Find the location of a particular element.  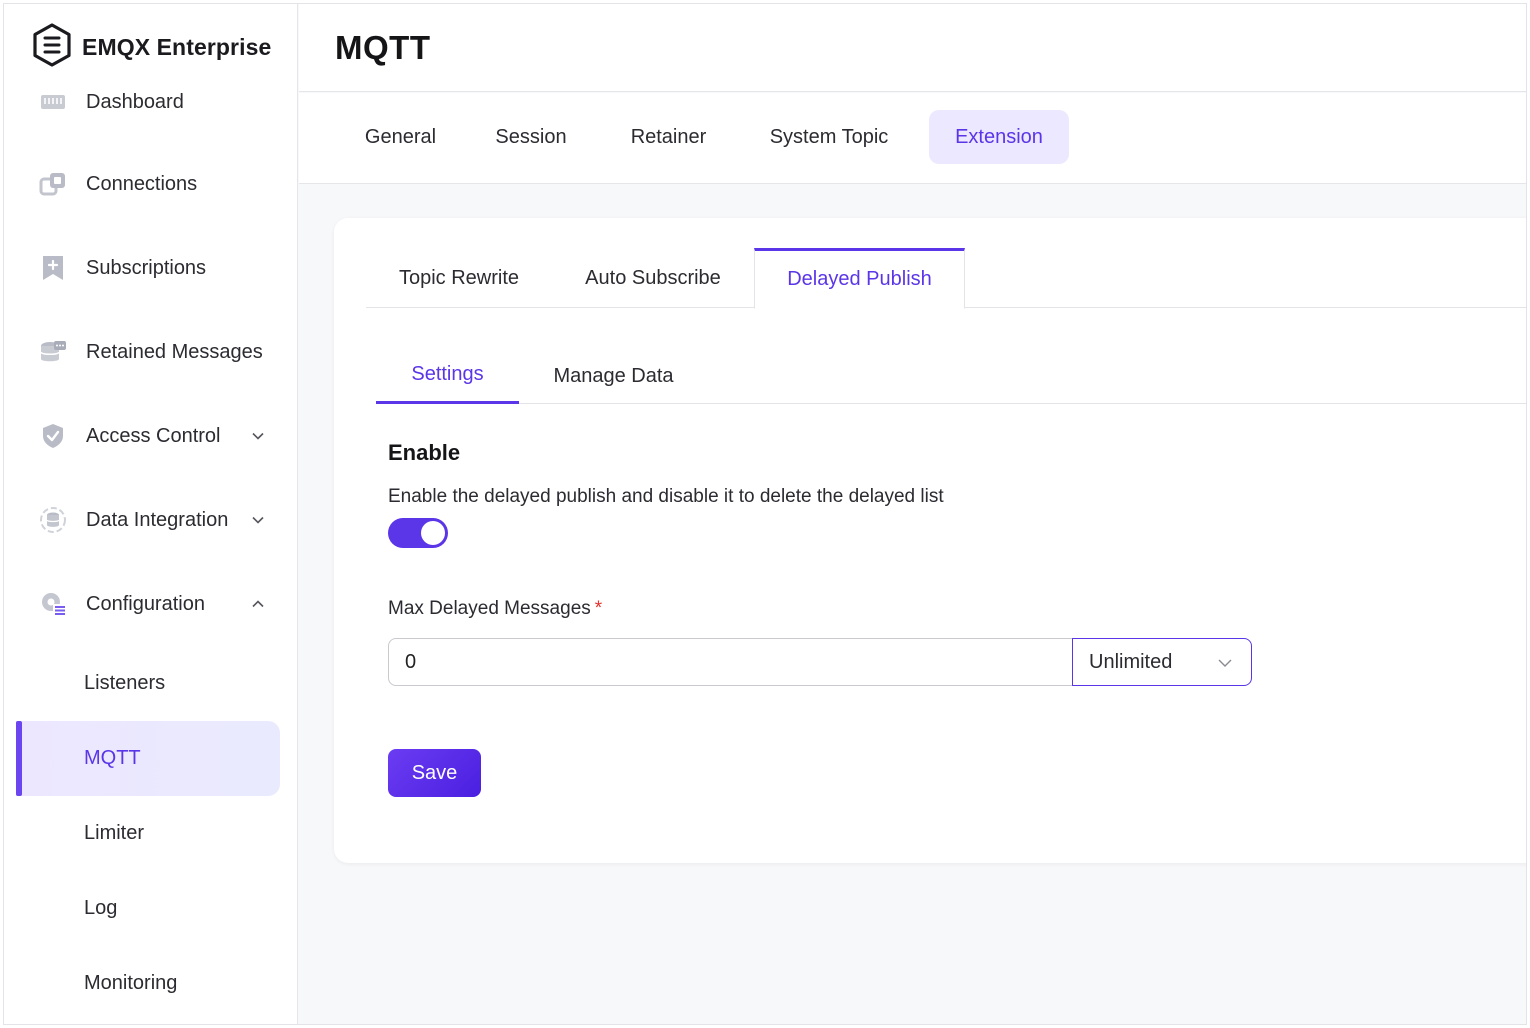

sidebar-item-subscriptions: Subscriptions is located at coordinates (150, 268).